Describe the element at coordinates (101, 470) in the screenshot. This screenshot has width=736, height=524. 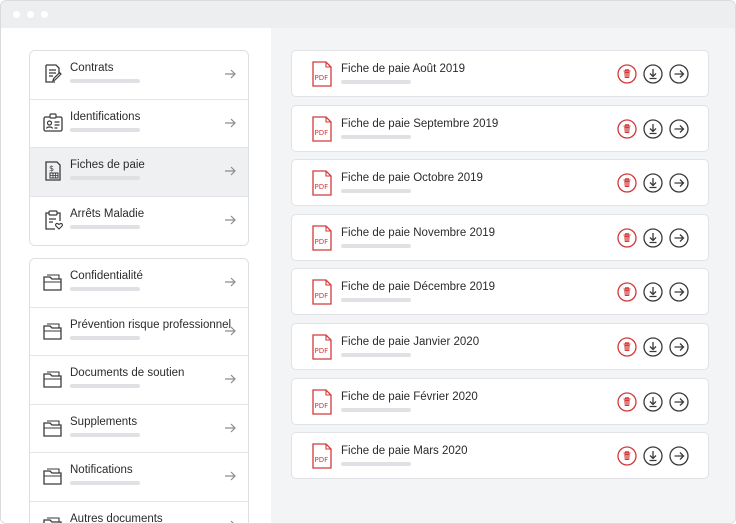
I see `sidebar-item-label: Notifications` at that location.